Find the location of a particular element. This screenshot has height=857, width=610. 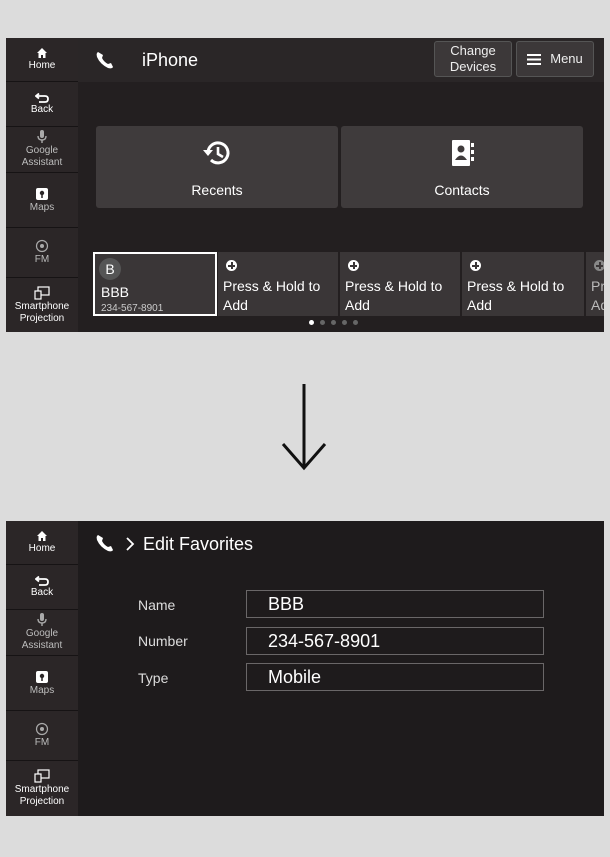

arrow-down-icon is located at coordinates (304, 427).